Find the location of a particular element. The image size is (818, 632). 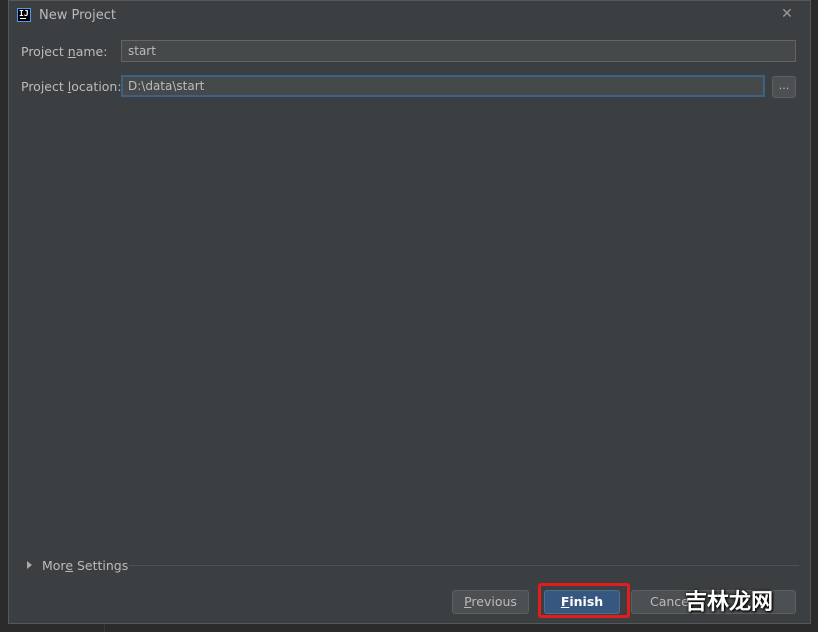

finish-button: Finish is located at coordinates (582, 602).